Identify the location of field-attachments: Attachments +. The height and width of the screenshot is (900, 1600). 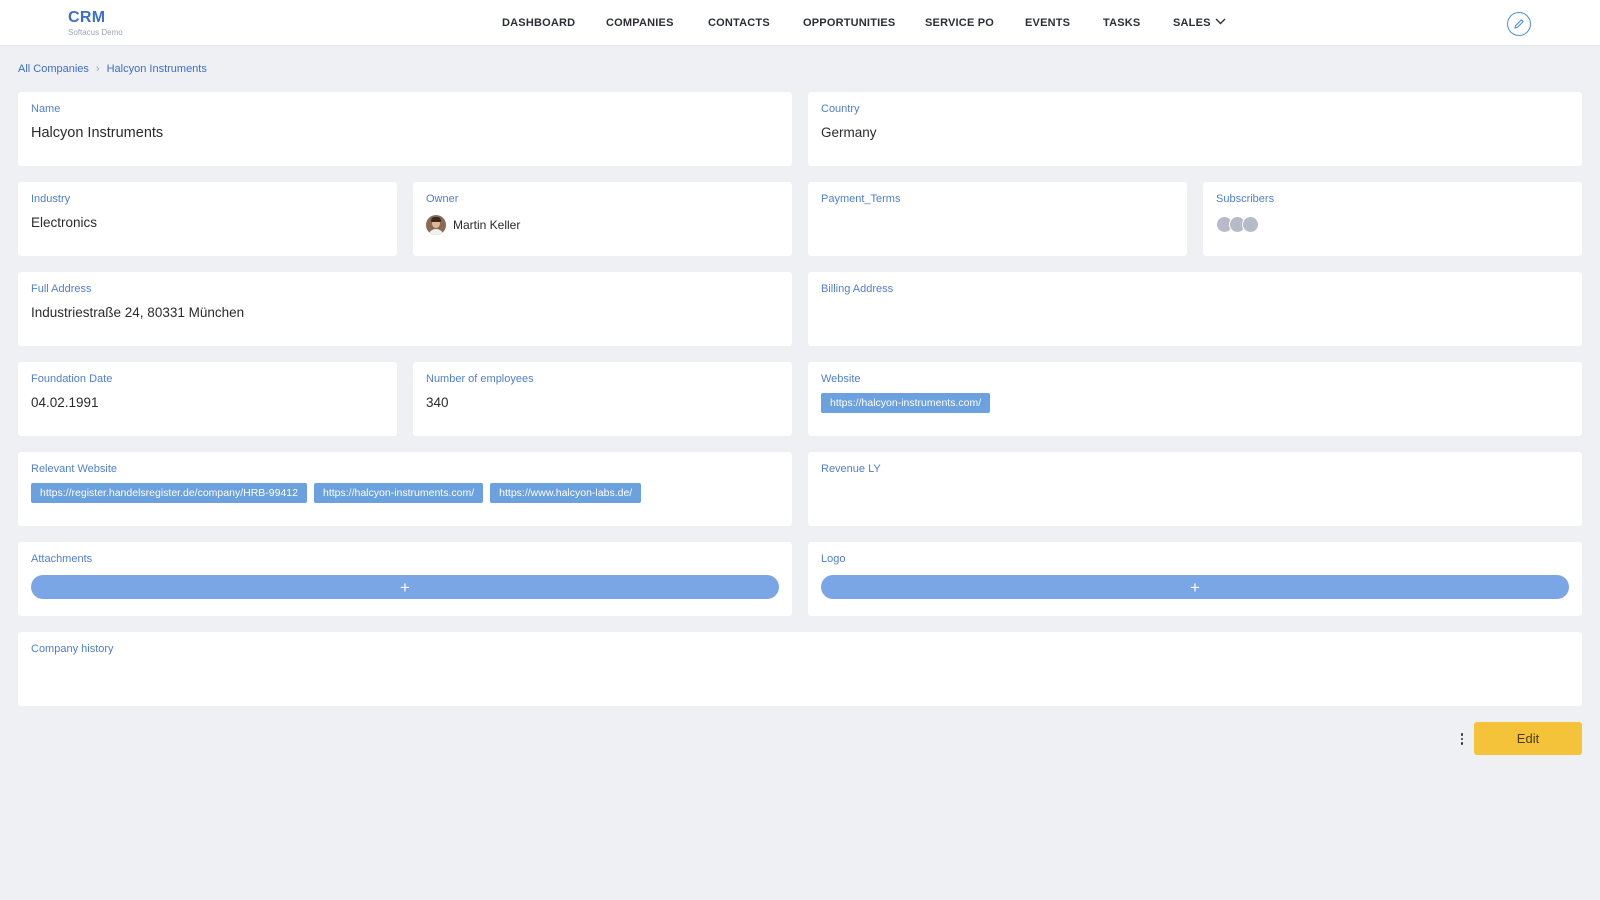
(405, 579).